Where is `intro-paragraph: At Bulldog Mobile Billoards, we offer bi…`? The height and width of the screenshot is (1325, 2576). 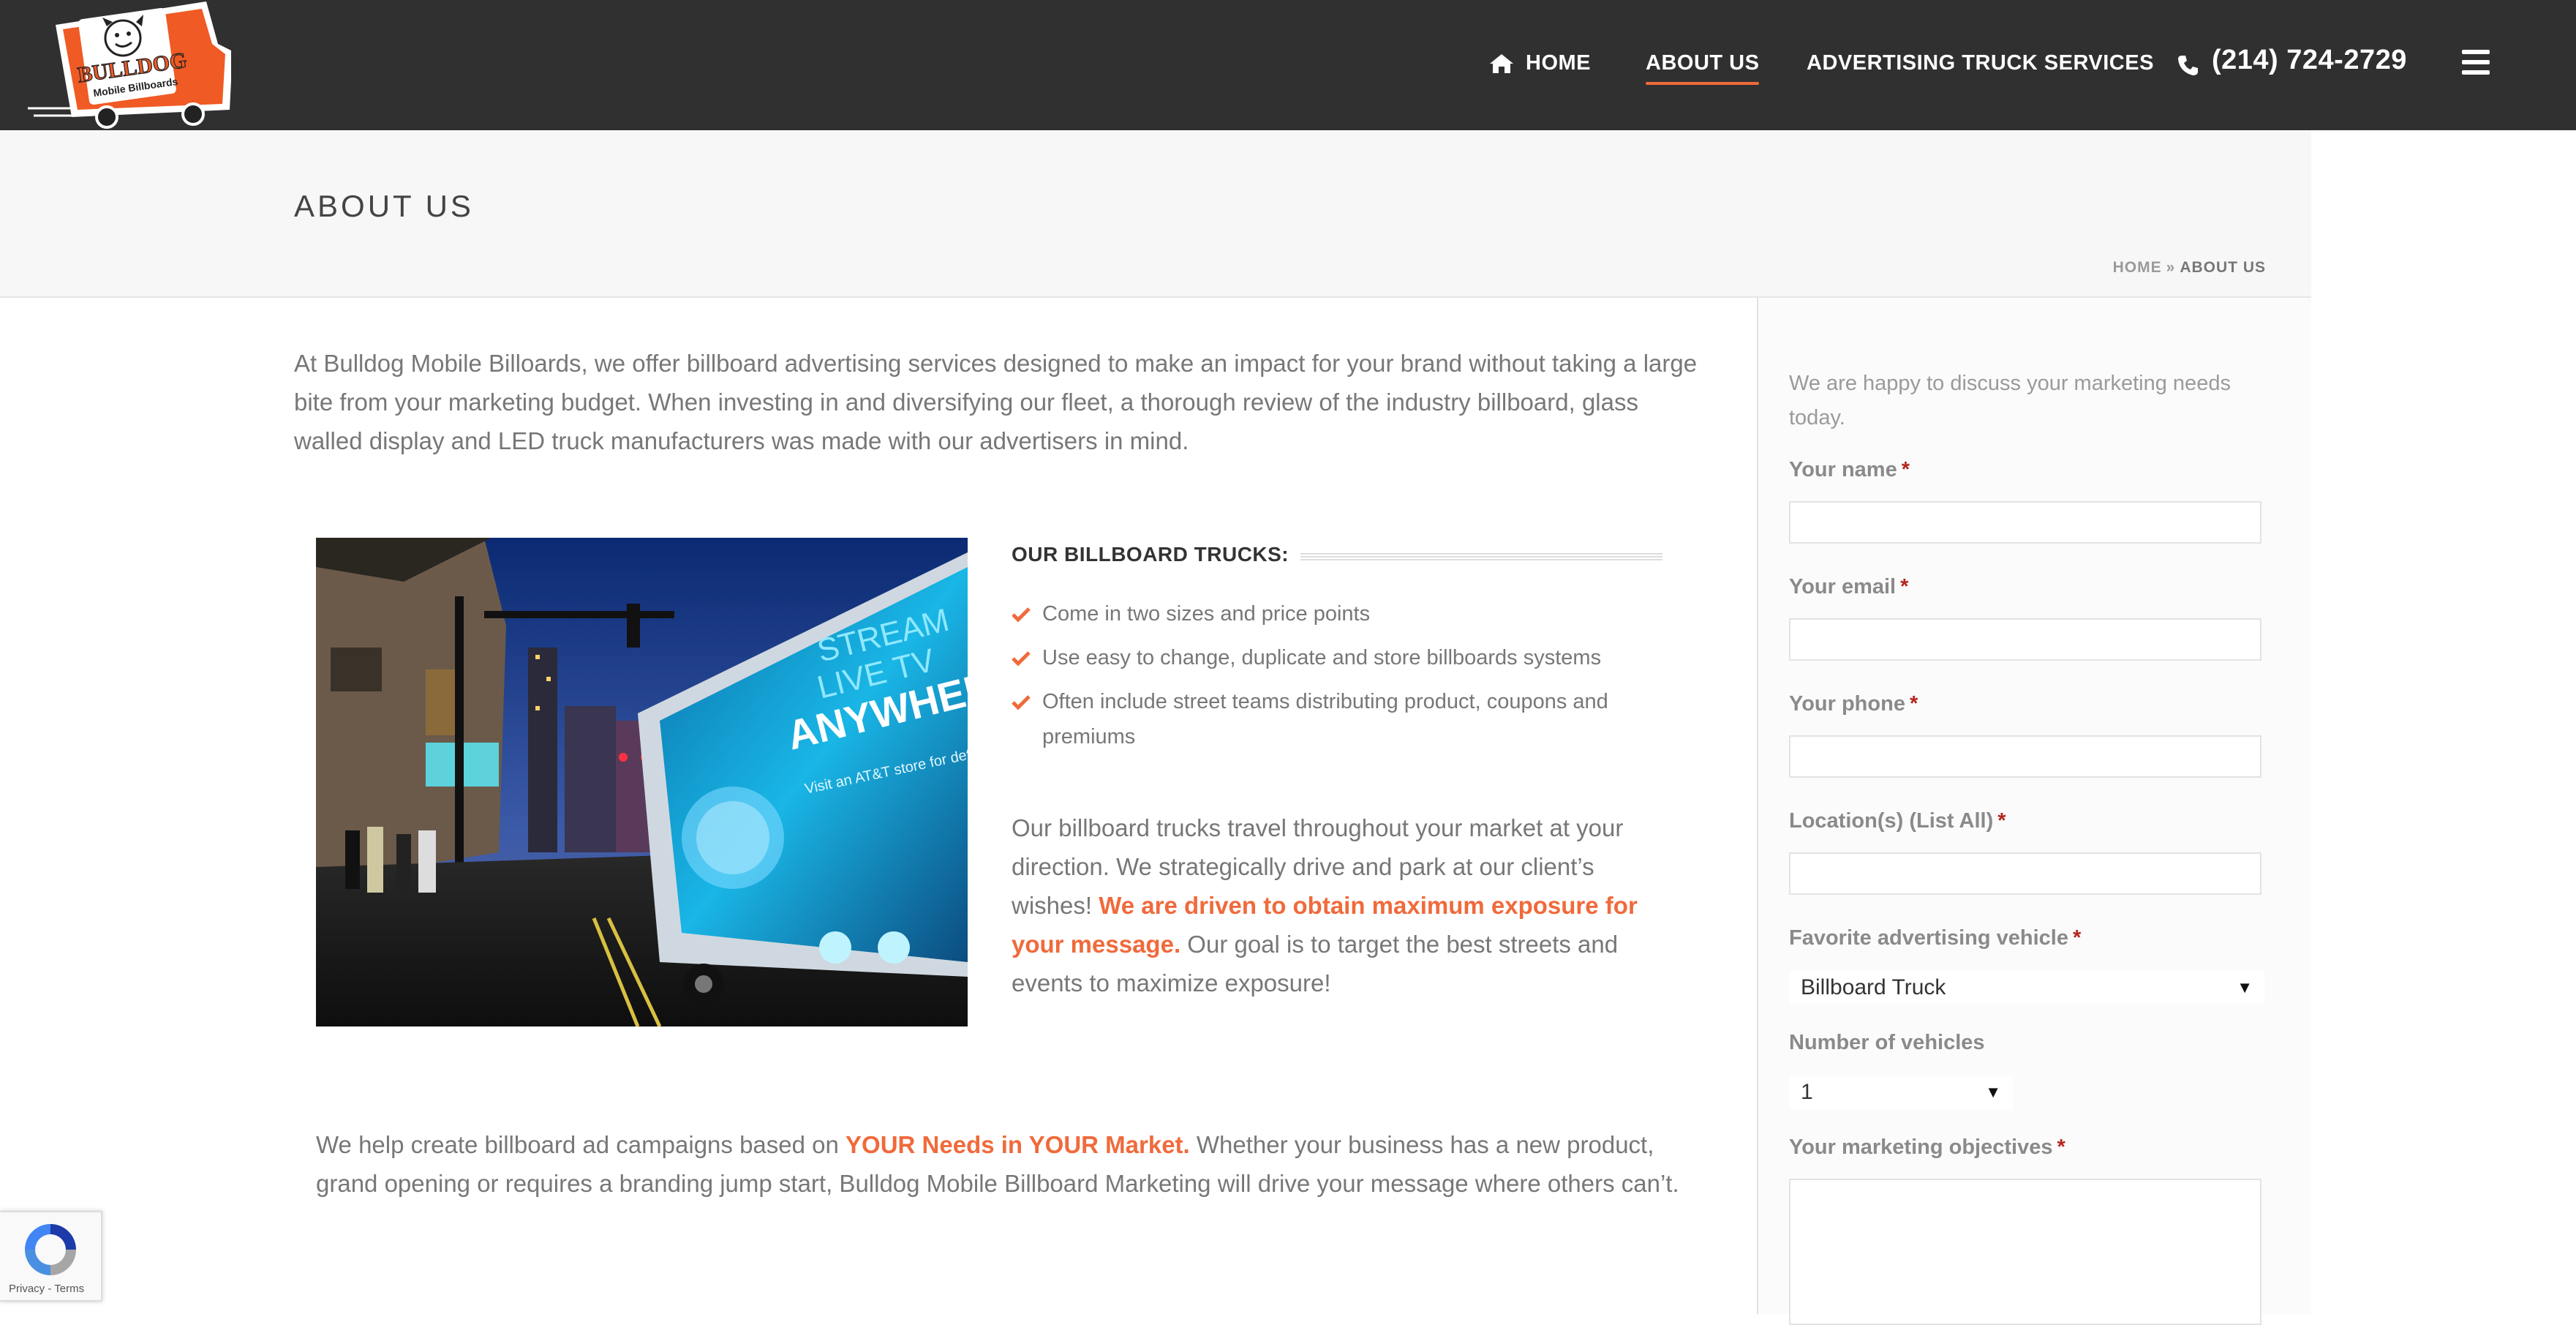 intro-paragraph: At Bulldog Mobile Billoards, we offer bi… is located at coordinates (996, 402).